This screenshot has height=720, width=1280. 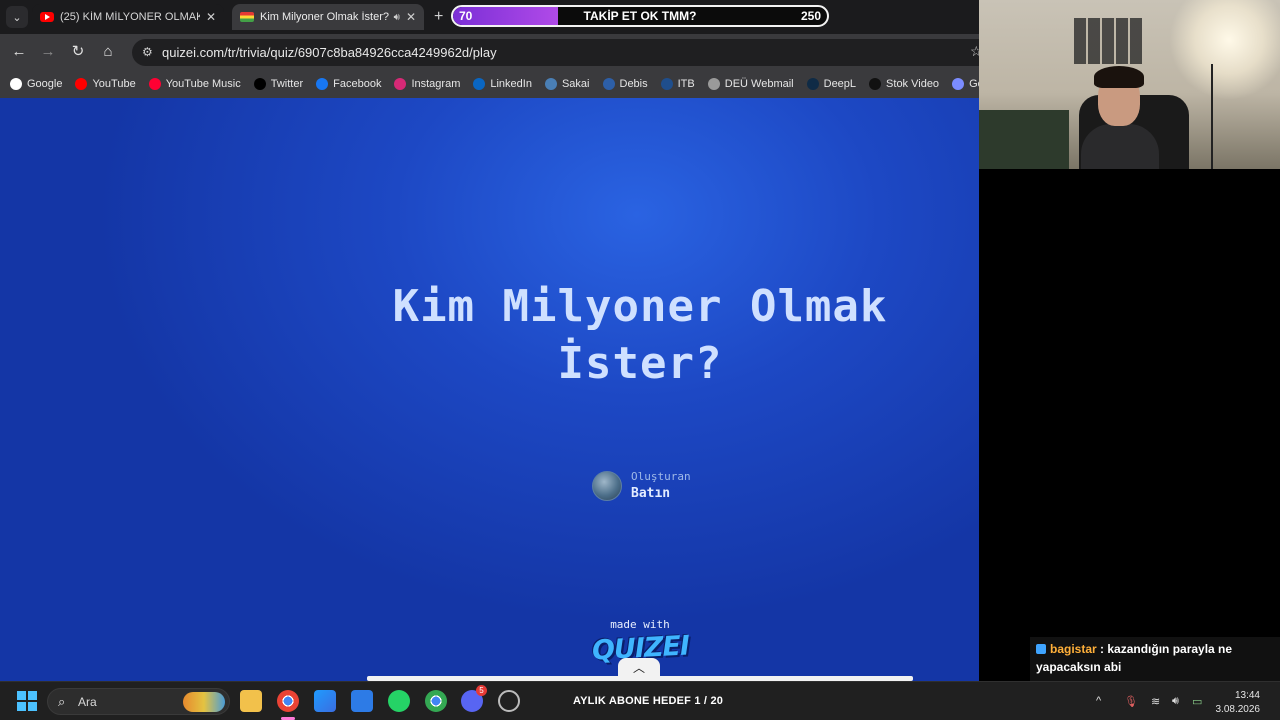 I want to click on bookmark-facebook: Facebook, so click(x=348, y=84).